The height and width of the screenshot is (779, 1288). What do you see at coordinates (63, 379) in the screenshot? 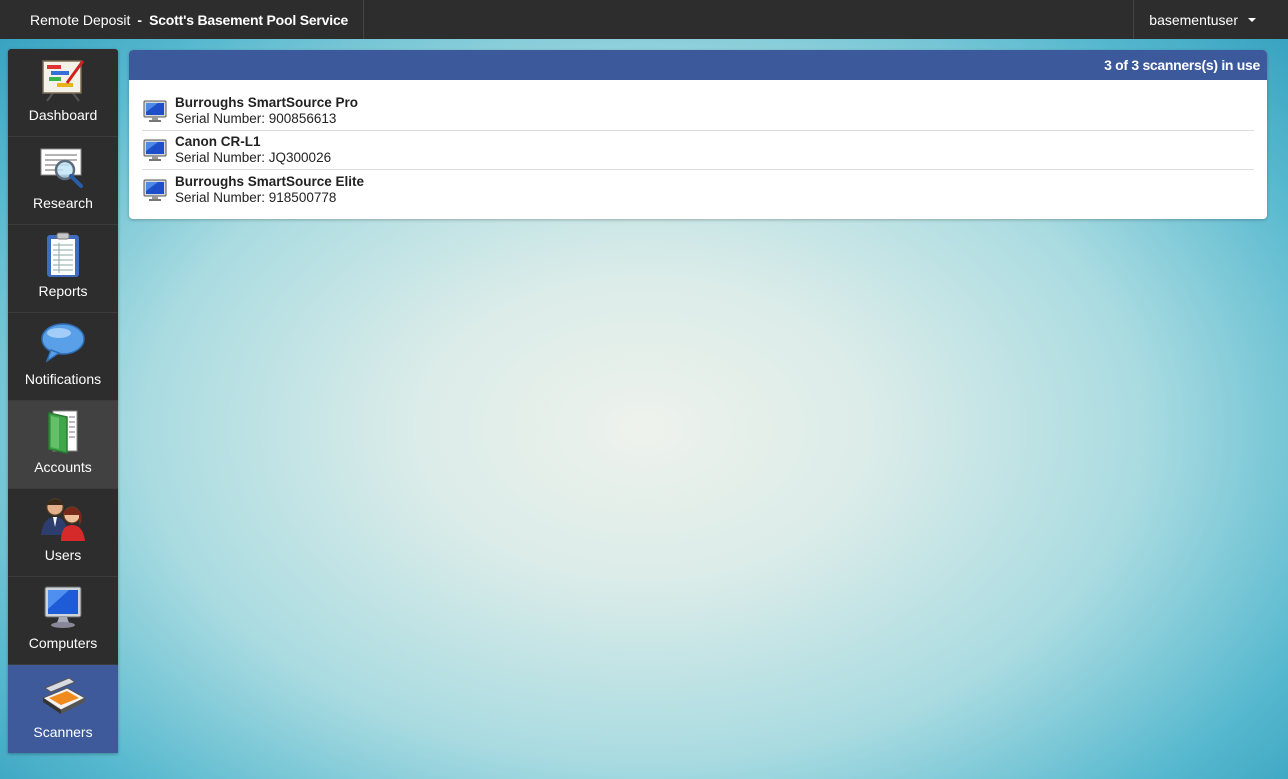
I see `sidebar-item-label: Notifications` at bounding box center [63, 379].